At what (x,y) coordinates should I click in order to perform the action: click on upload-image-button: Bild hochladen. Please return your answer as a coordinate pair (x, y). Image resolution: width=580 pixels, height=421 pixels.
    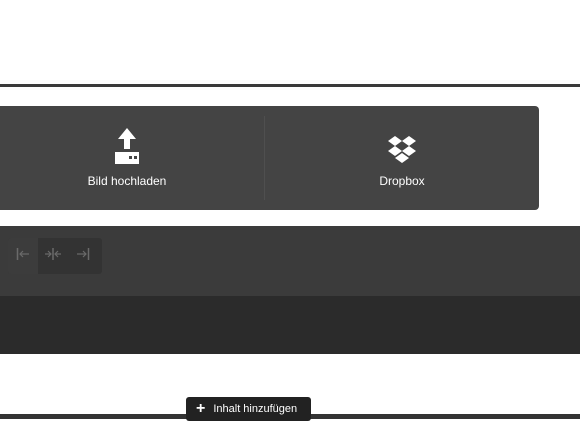
    Looking at the image, I should click on (132, 158).